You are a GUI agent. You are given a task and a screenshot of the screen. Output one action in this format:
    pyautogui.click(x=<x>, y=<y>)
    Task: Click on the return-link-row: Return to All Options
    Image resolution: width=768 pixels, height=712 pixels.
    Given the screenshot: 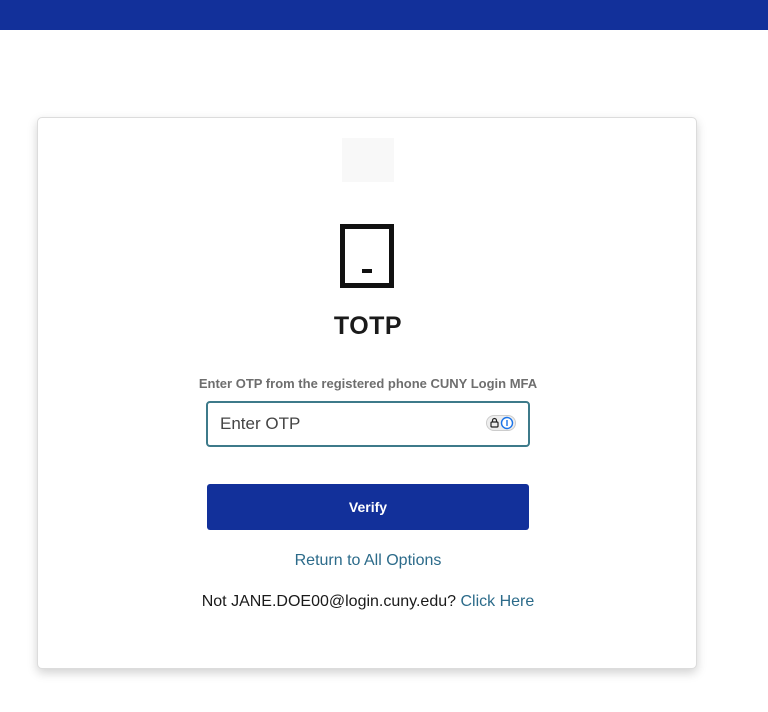 What is the action you would take?
    pyautogui.click(x=368, y=561)
    